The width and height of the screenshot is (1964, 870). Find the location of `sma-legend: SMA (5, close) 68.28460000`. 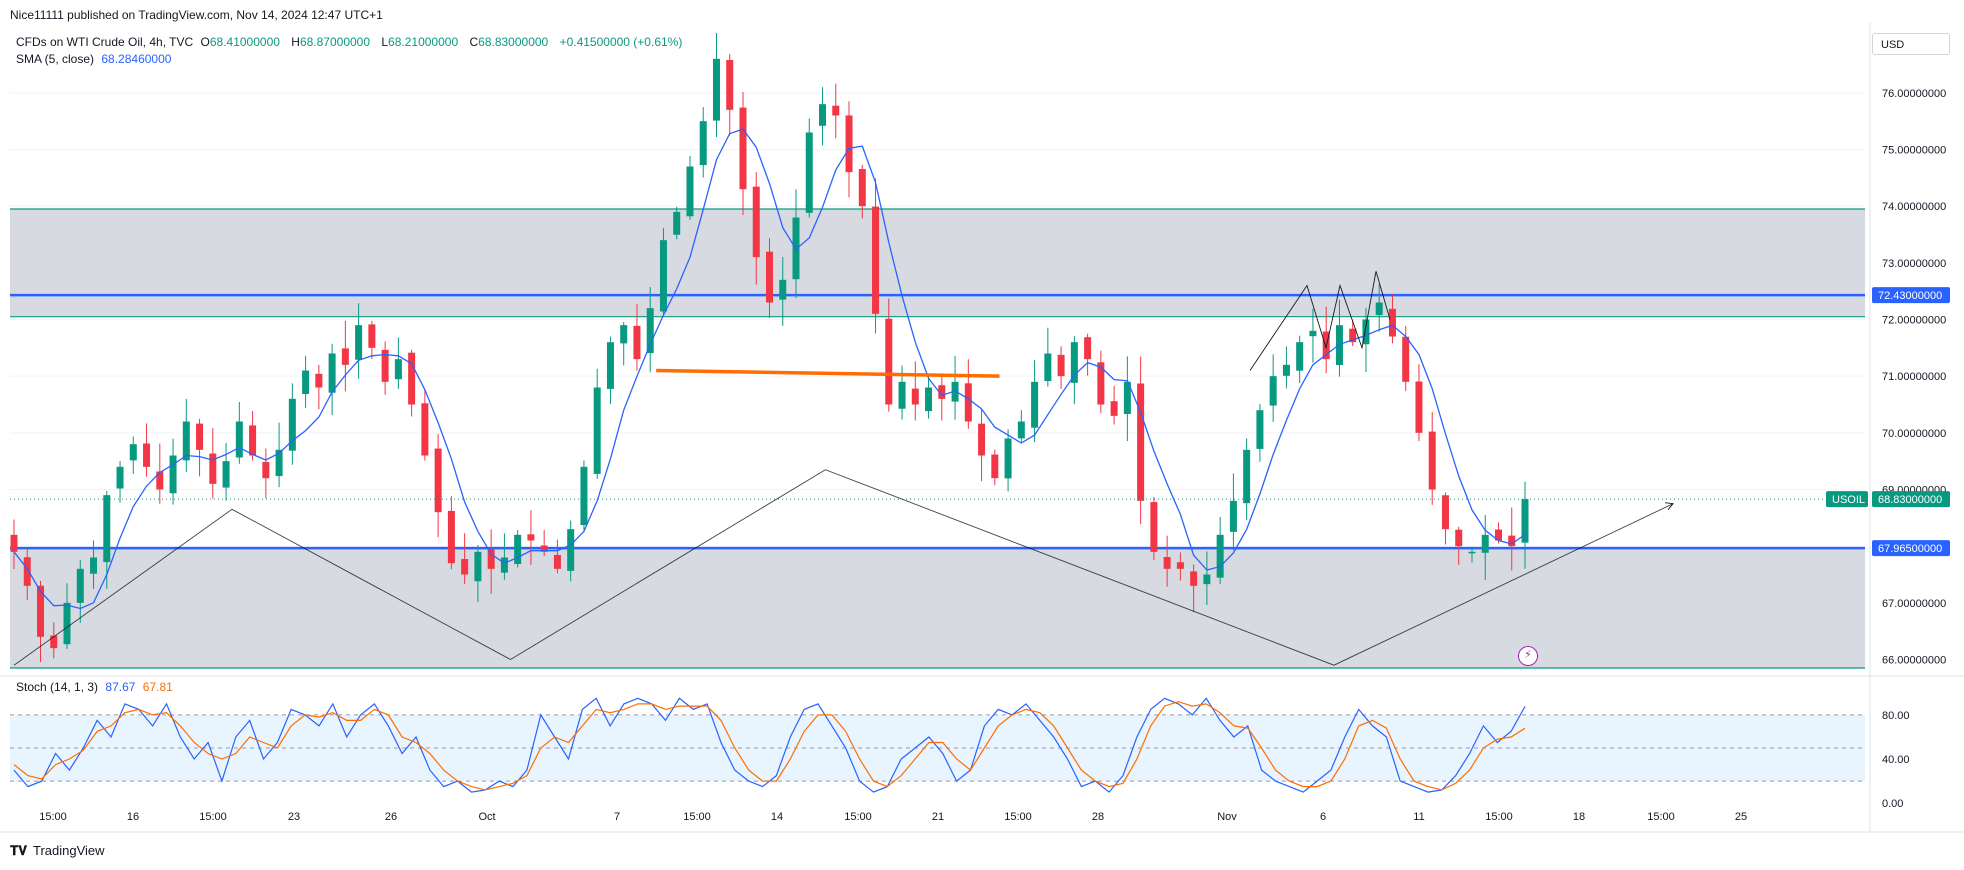

sma-legend: SMA (5, close) 68.28460000 is located at coordinates (95, 59).